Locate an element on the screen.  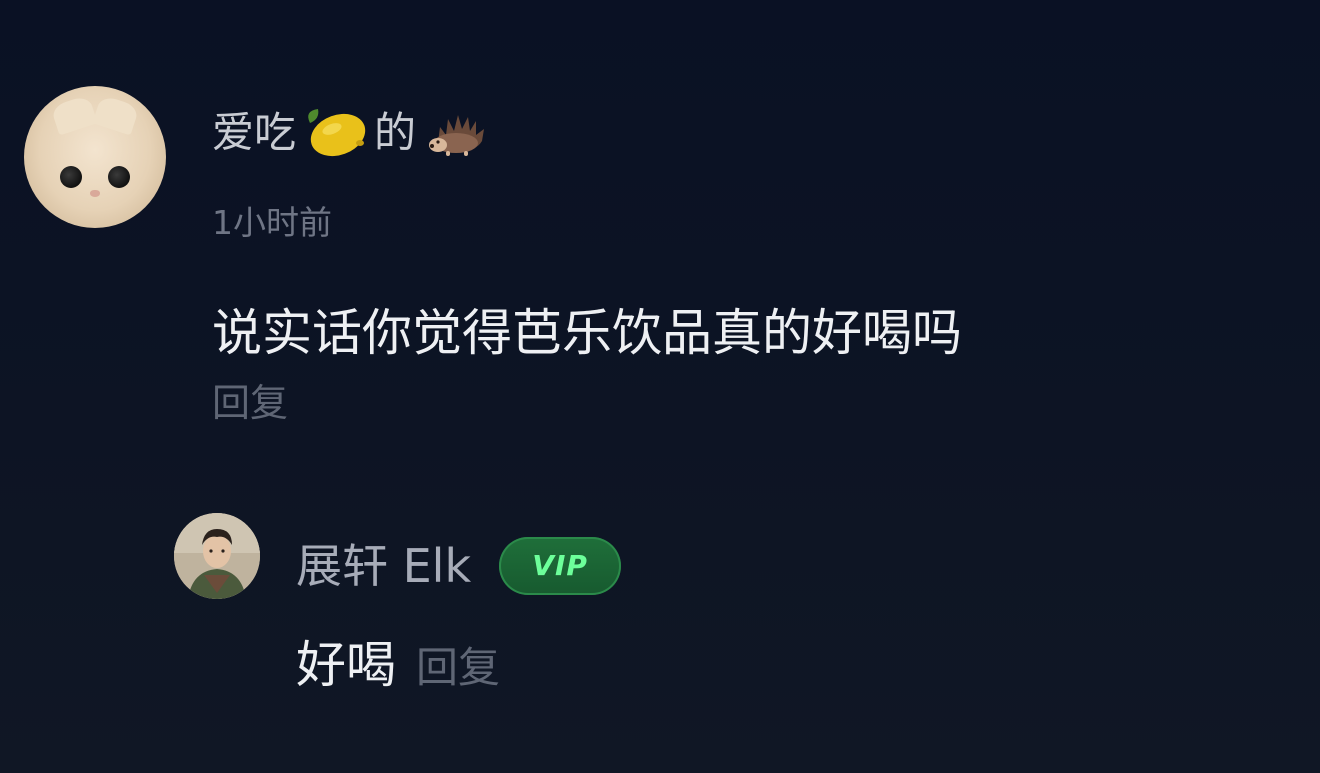
replier-username: 展轩 Elk is located at coordinates (383, 566).